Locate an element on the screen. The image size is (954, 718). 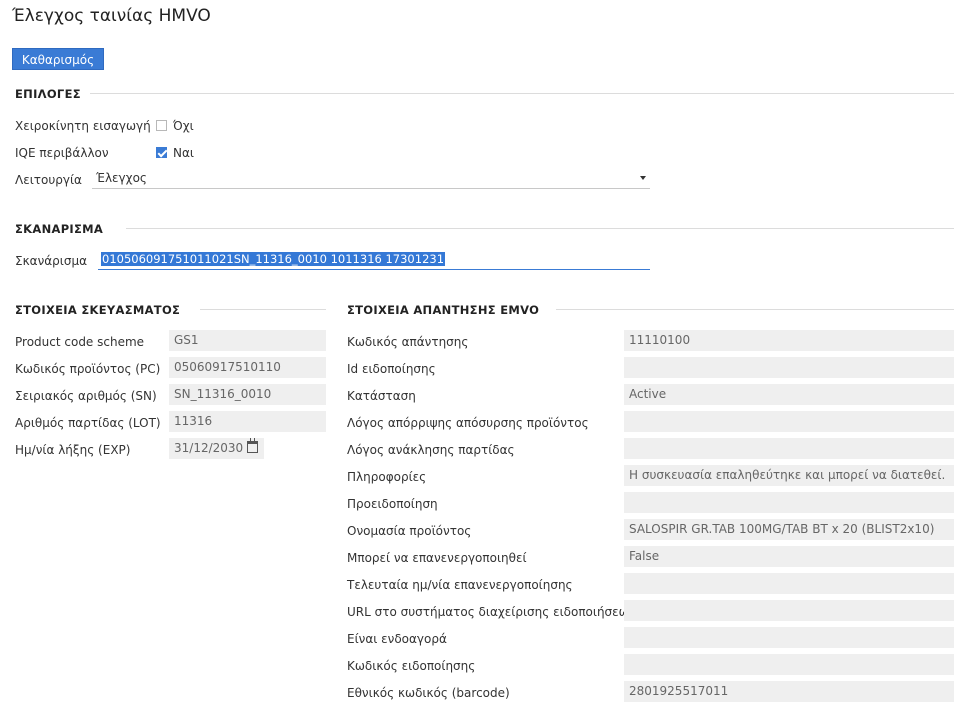
package-field-label: Κωδικός προϊόντος (PC) is located at coordinates (88, 369).